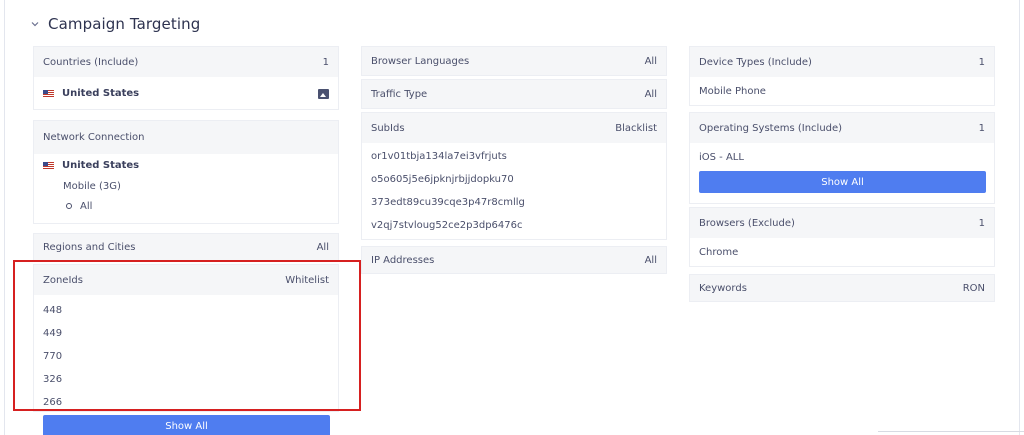 The image size is (1024, 435). Describe the element at coordinates (89, 247) in the screenshot. I see `regions-label: Regions and Cities` at that location.